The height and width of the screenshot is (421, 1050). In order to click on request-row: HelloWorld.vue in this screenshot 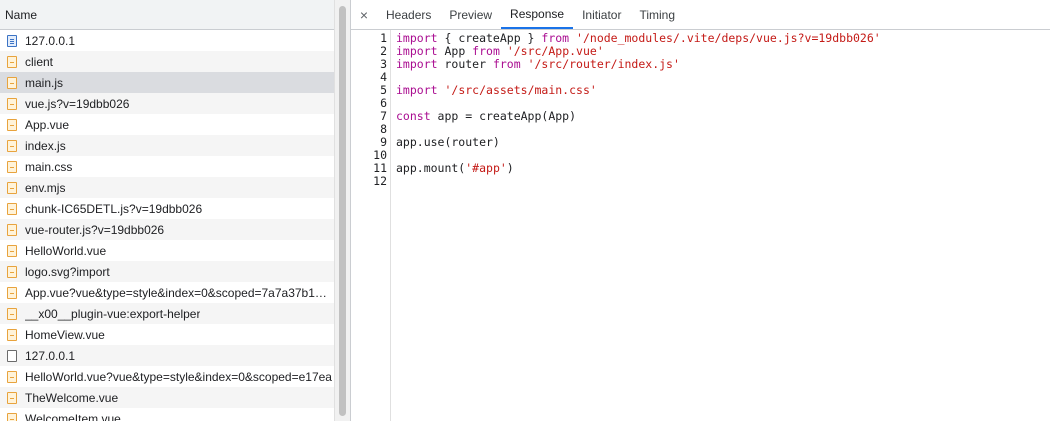, I will do `click(167, 250)`.